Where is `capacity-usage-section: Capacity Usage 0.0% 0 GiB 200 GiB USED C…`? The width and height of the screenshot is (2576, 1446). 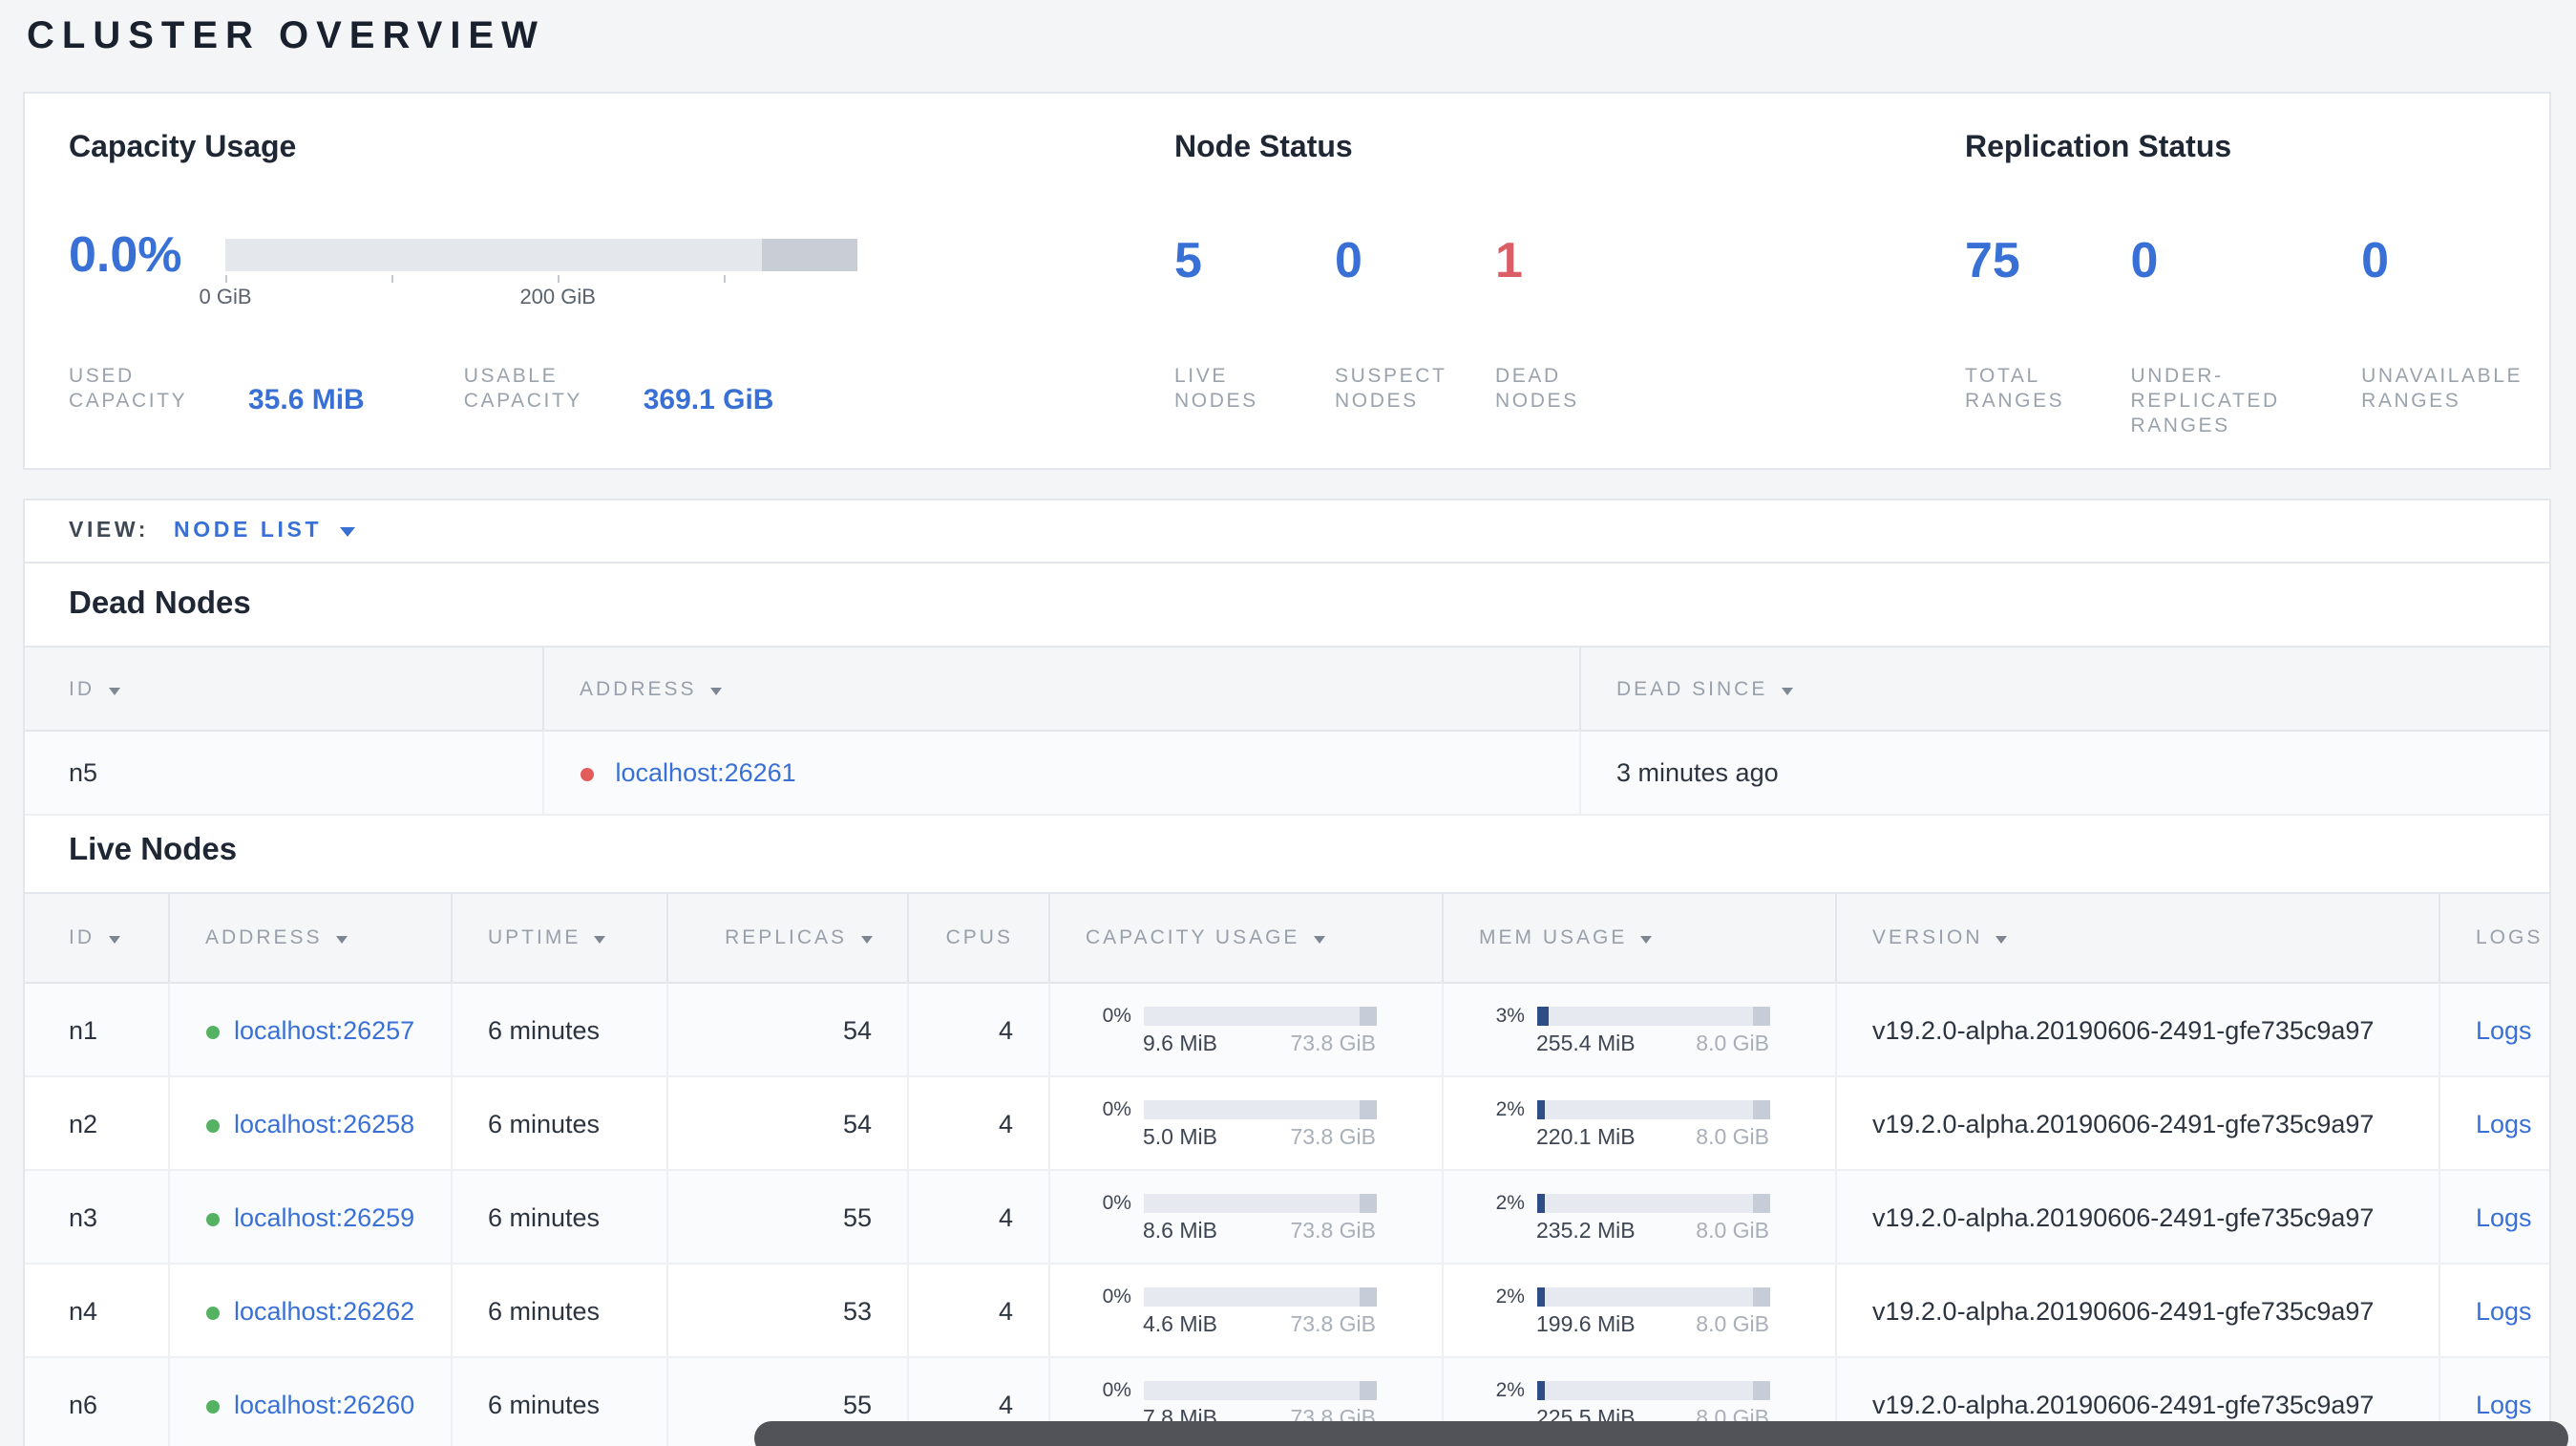
capacity-usage-section: Capacity Usage 0.0% 0 GiB 200 GiB USED C… is located at coordinates (608, 281).